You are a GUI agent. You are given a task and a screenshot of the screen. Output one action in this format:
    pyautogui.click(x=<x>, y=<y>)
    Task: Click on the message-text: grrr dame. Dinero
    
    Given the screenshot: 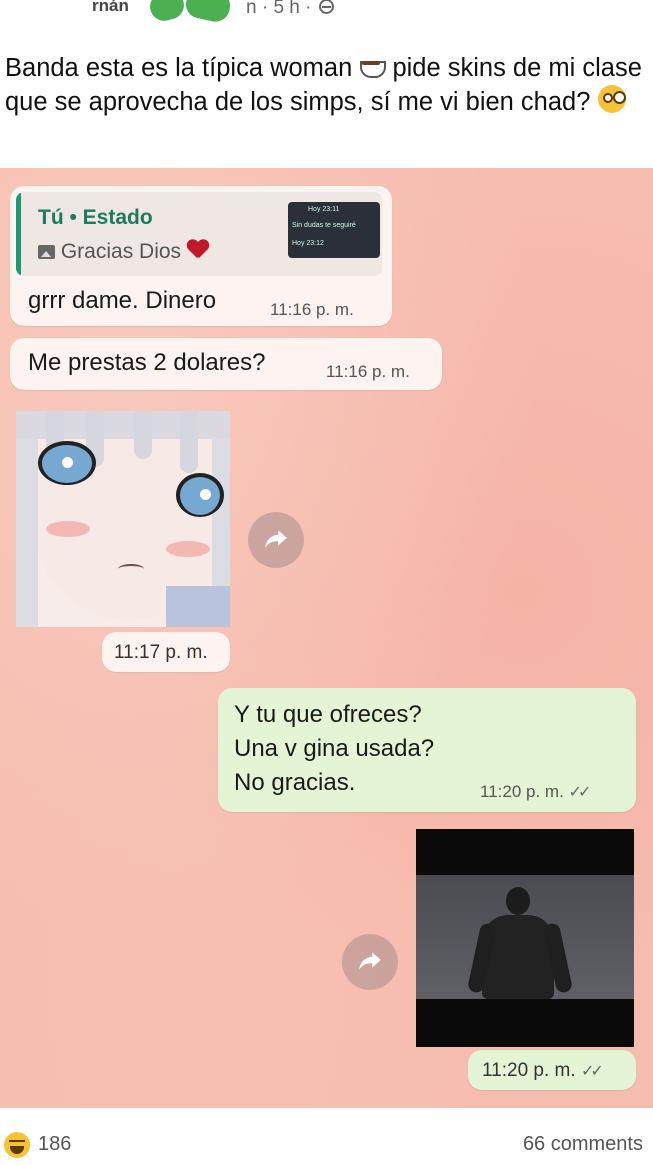 What is the action you would take?
    pyautogui.click(x=122, y=300)
    